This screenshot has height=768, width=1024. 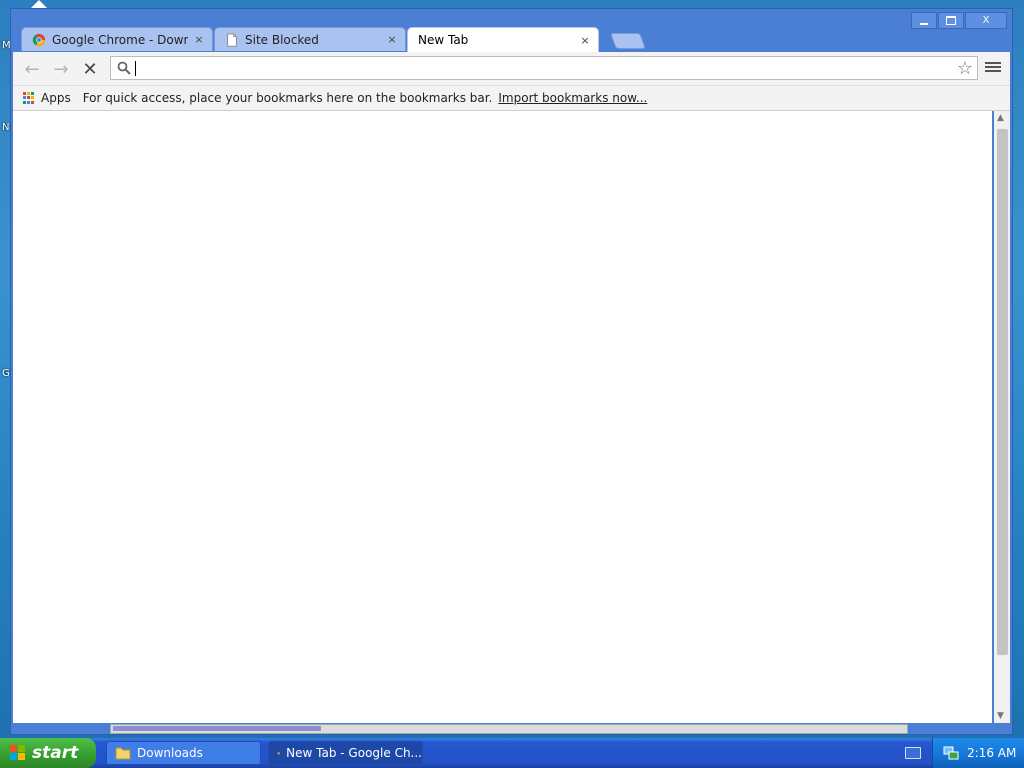 I want to click on forward-arrow-icon: →, so click(x=61, y=69).